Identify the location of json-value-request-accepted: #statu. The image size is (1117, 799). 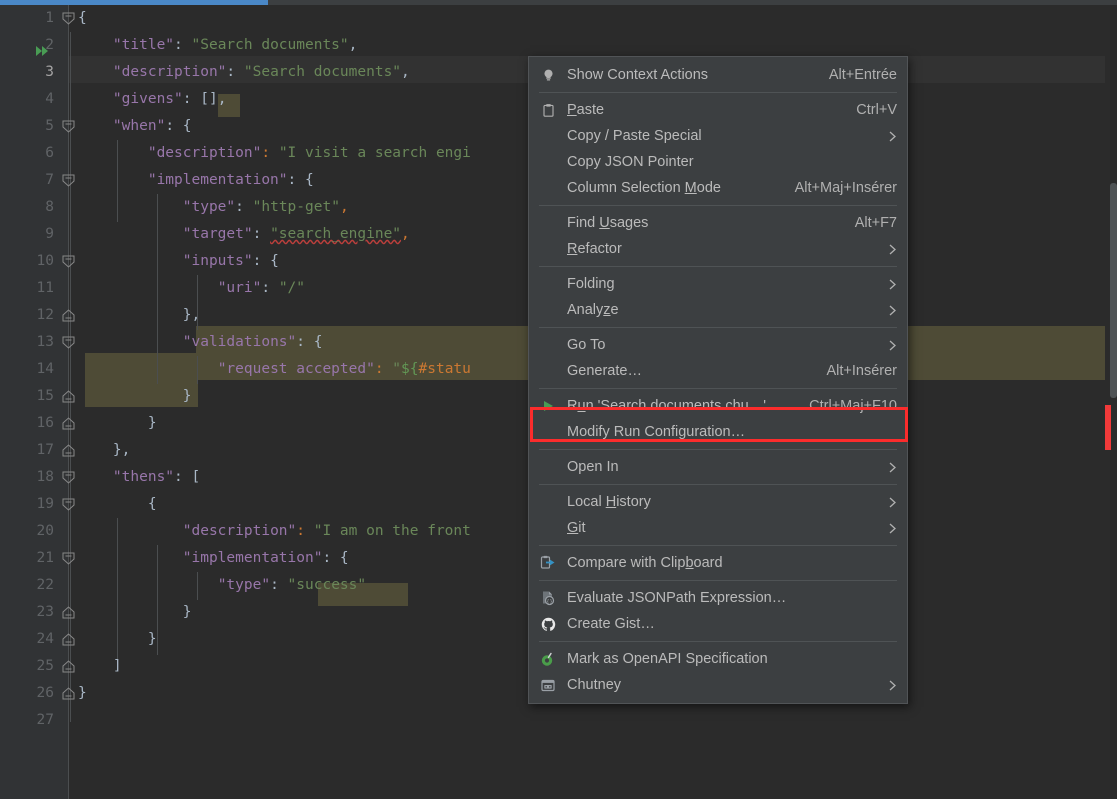
(444, 369).